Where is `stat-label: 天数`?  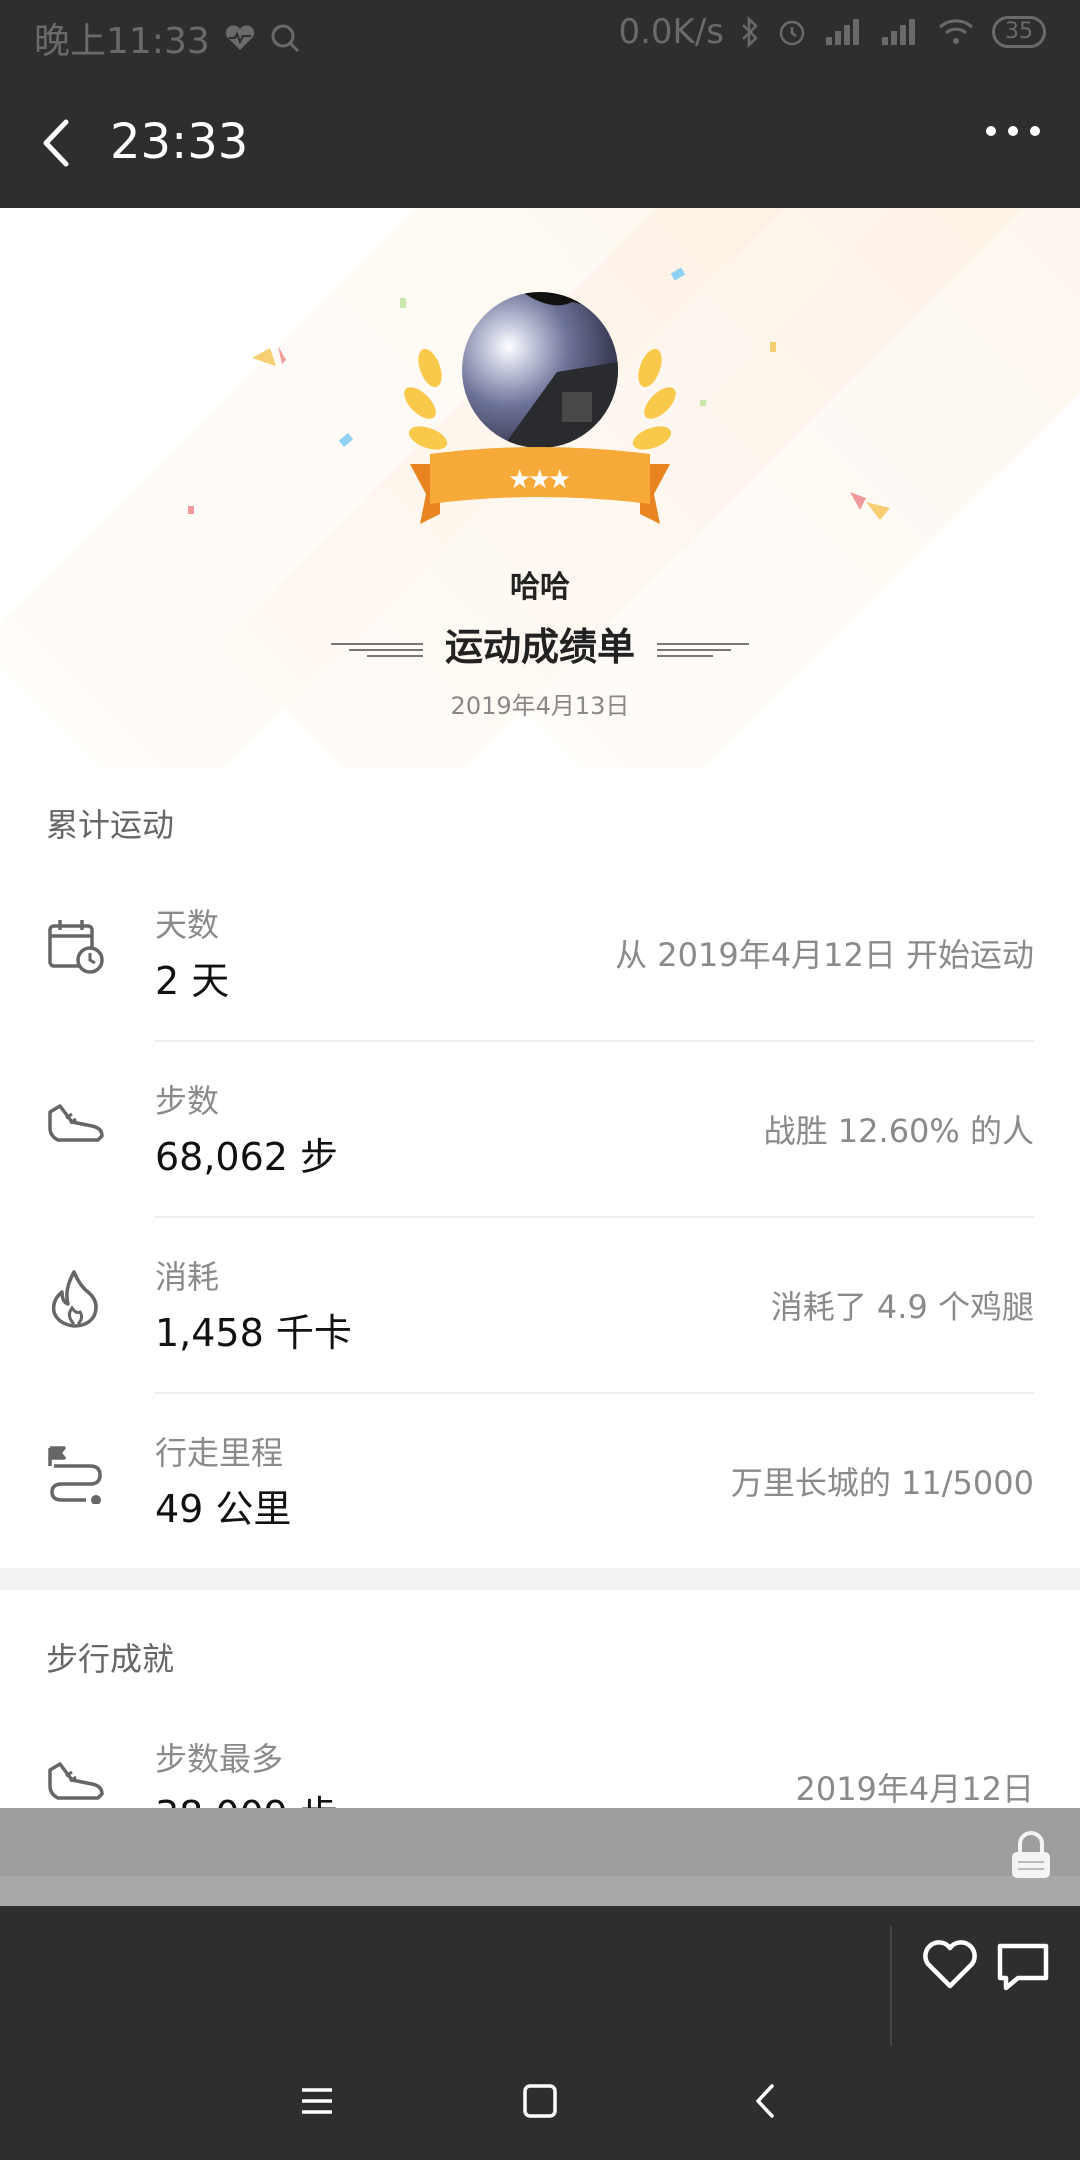
stat-label: 天数 is located at coordinates (187, 925).